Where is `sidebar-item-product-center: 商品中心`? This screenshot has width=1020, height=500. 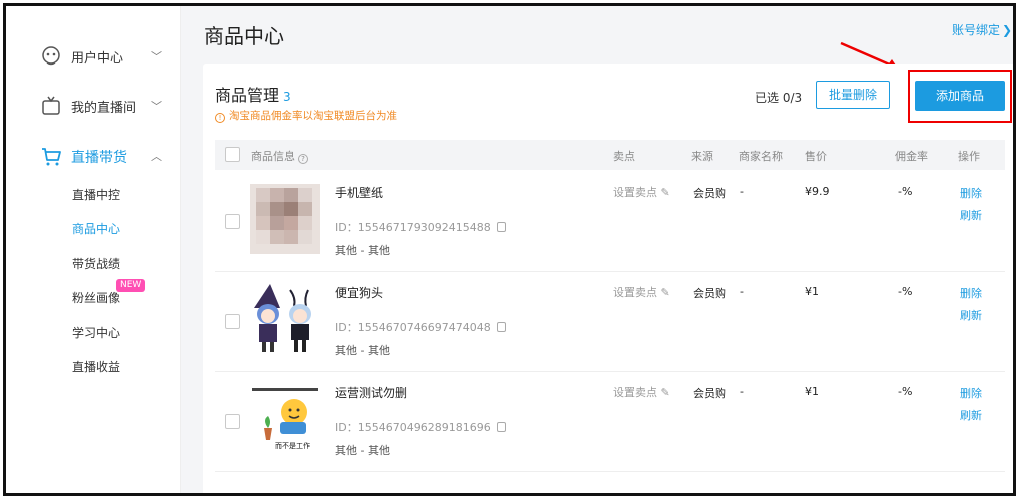 sidebar-item-product-center: 商品中心 is located at coordinates (96, 228).